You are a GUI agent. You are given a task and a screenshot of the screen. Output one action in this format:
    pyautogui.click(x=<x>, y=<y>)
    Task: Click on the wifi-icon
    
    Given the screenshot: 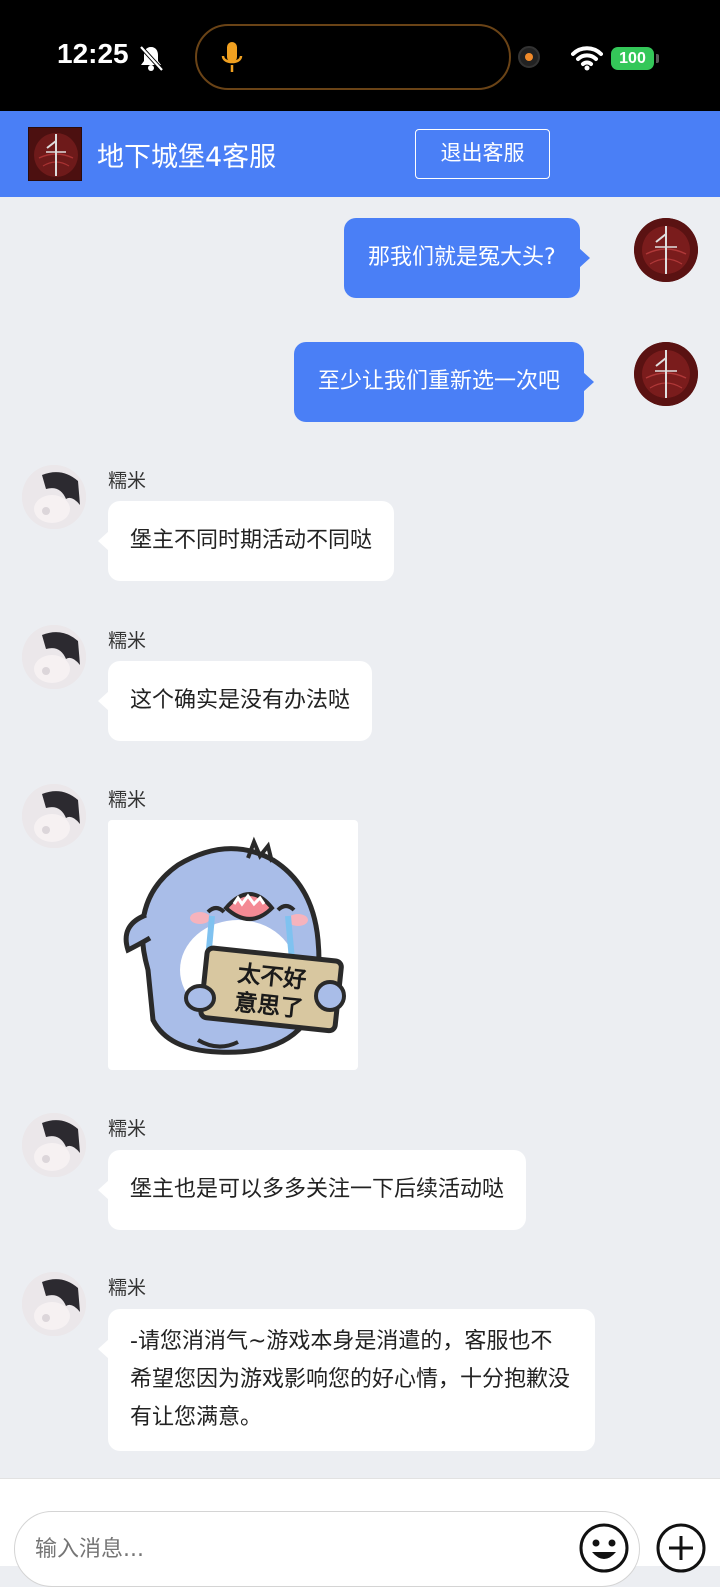 What is the action you would take?
    pyautogui.click(x=587, y=58)
    